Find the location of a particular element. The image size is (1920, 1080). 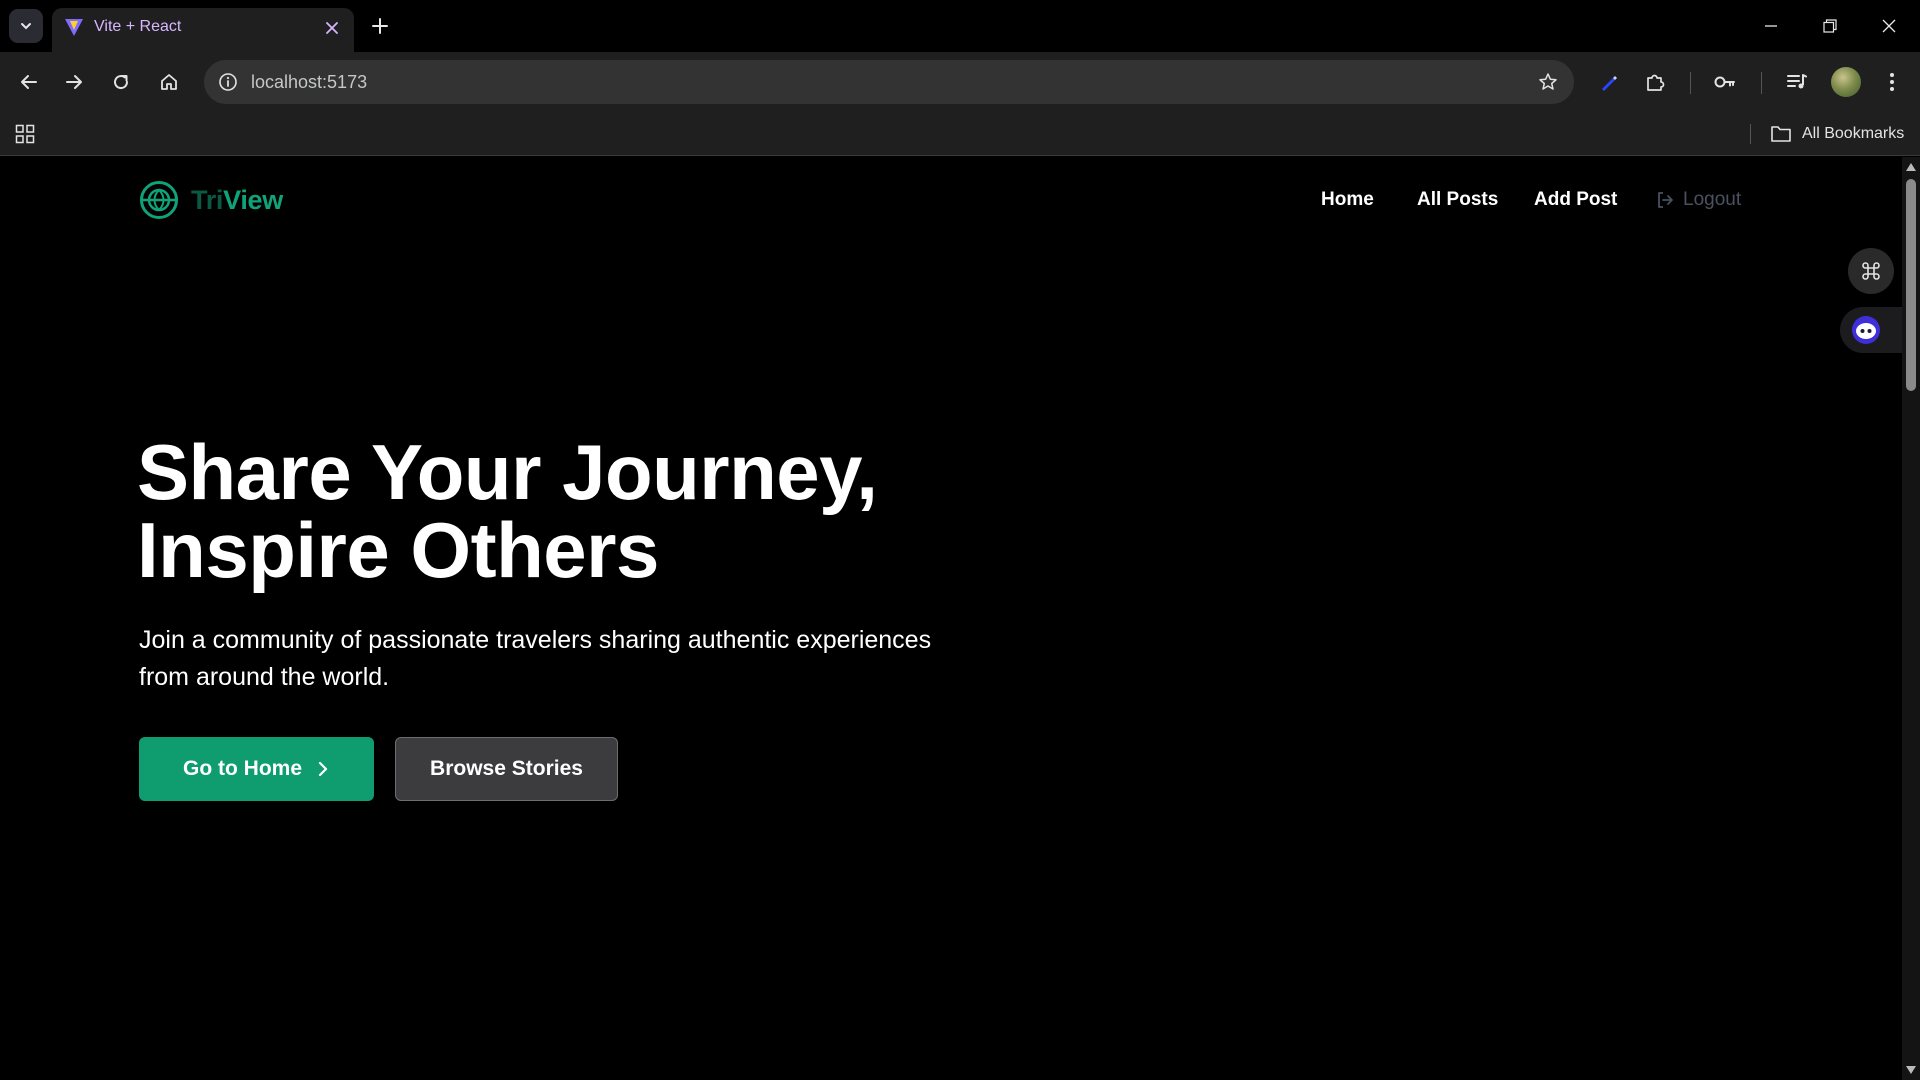

new-tab-button is located at coordinates (380, 26).